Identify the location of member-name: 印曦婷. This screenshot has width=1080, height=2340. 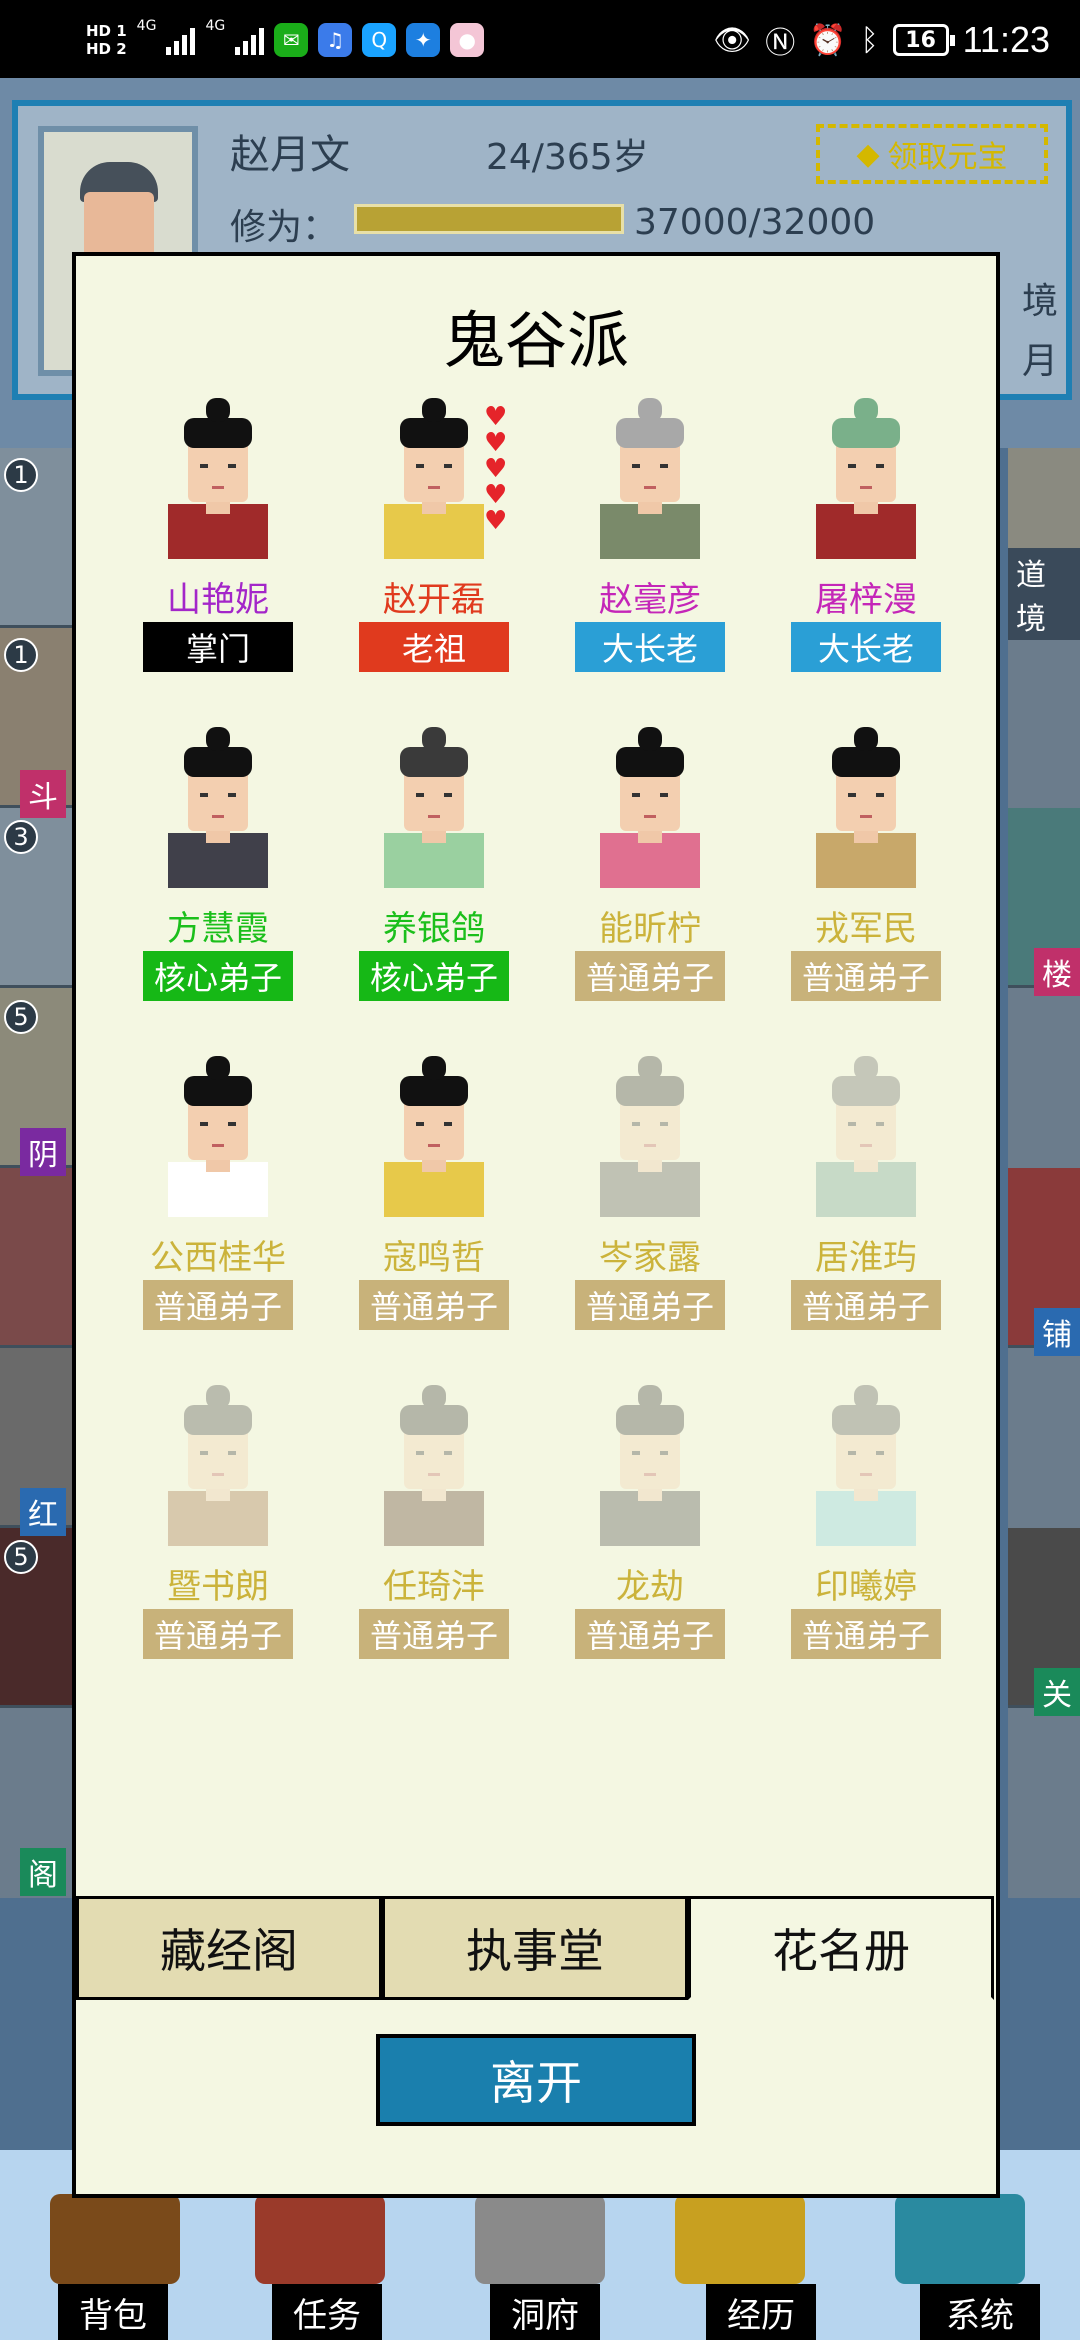
(866, 1587).